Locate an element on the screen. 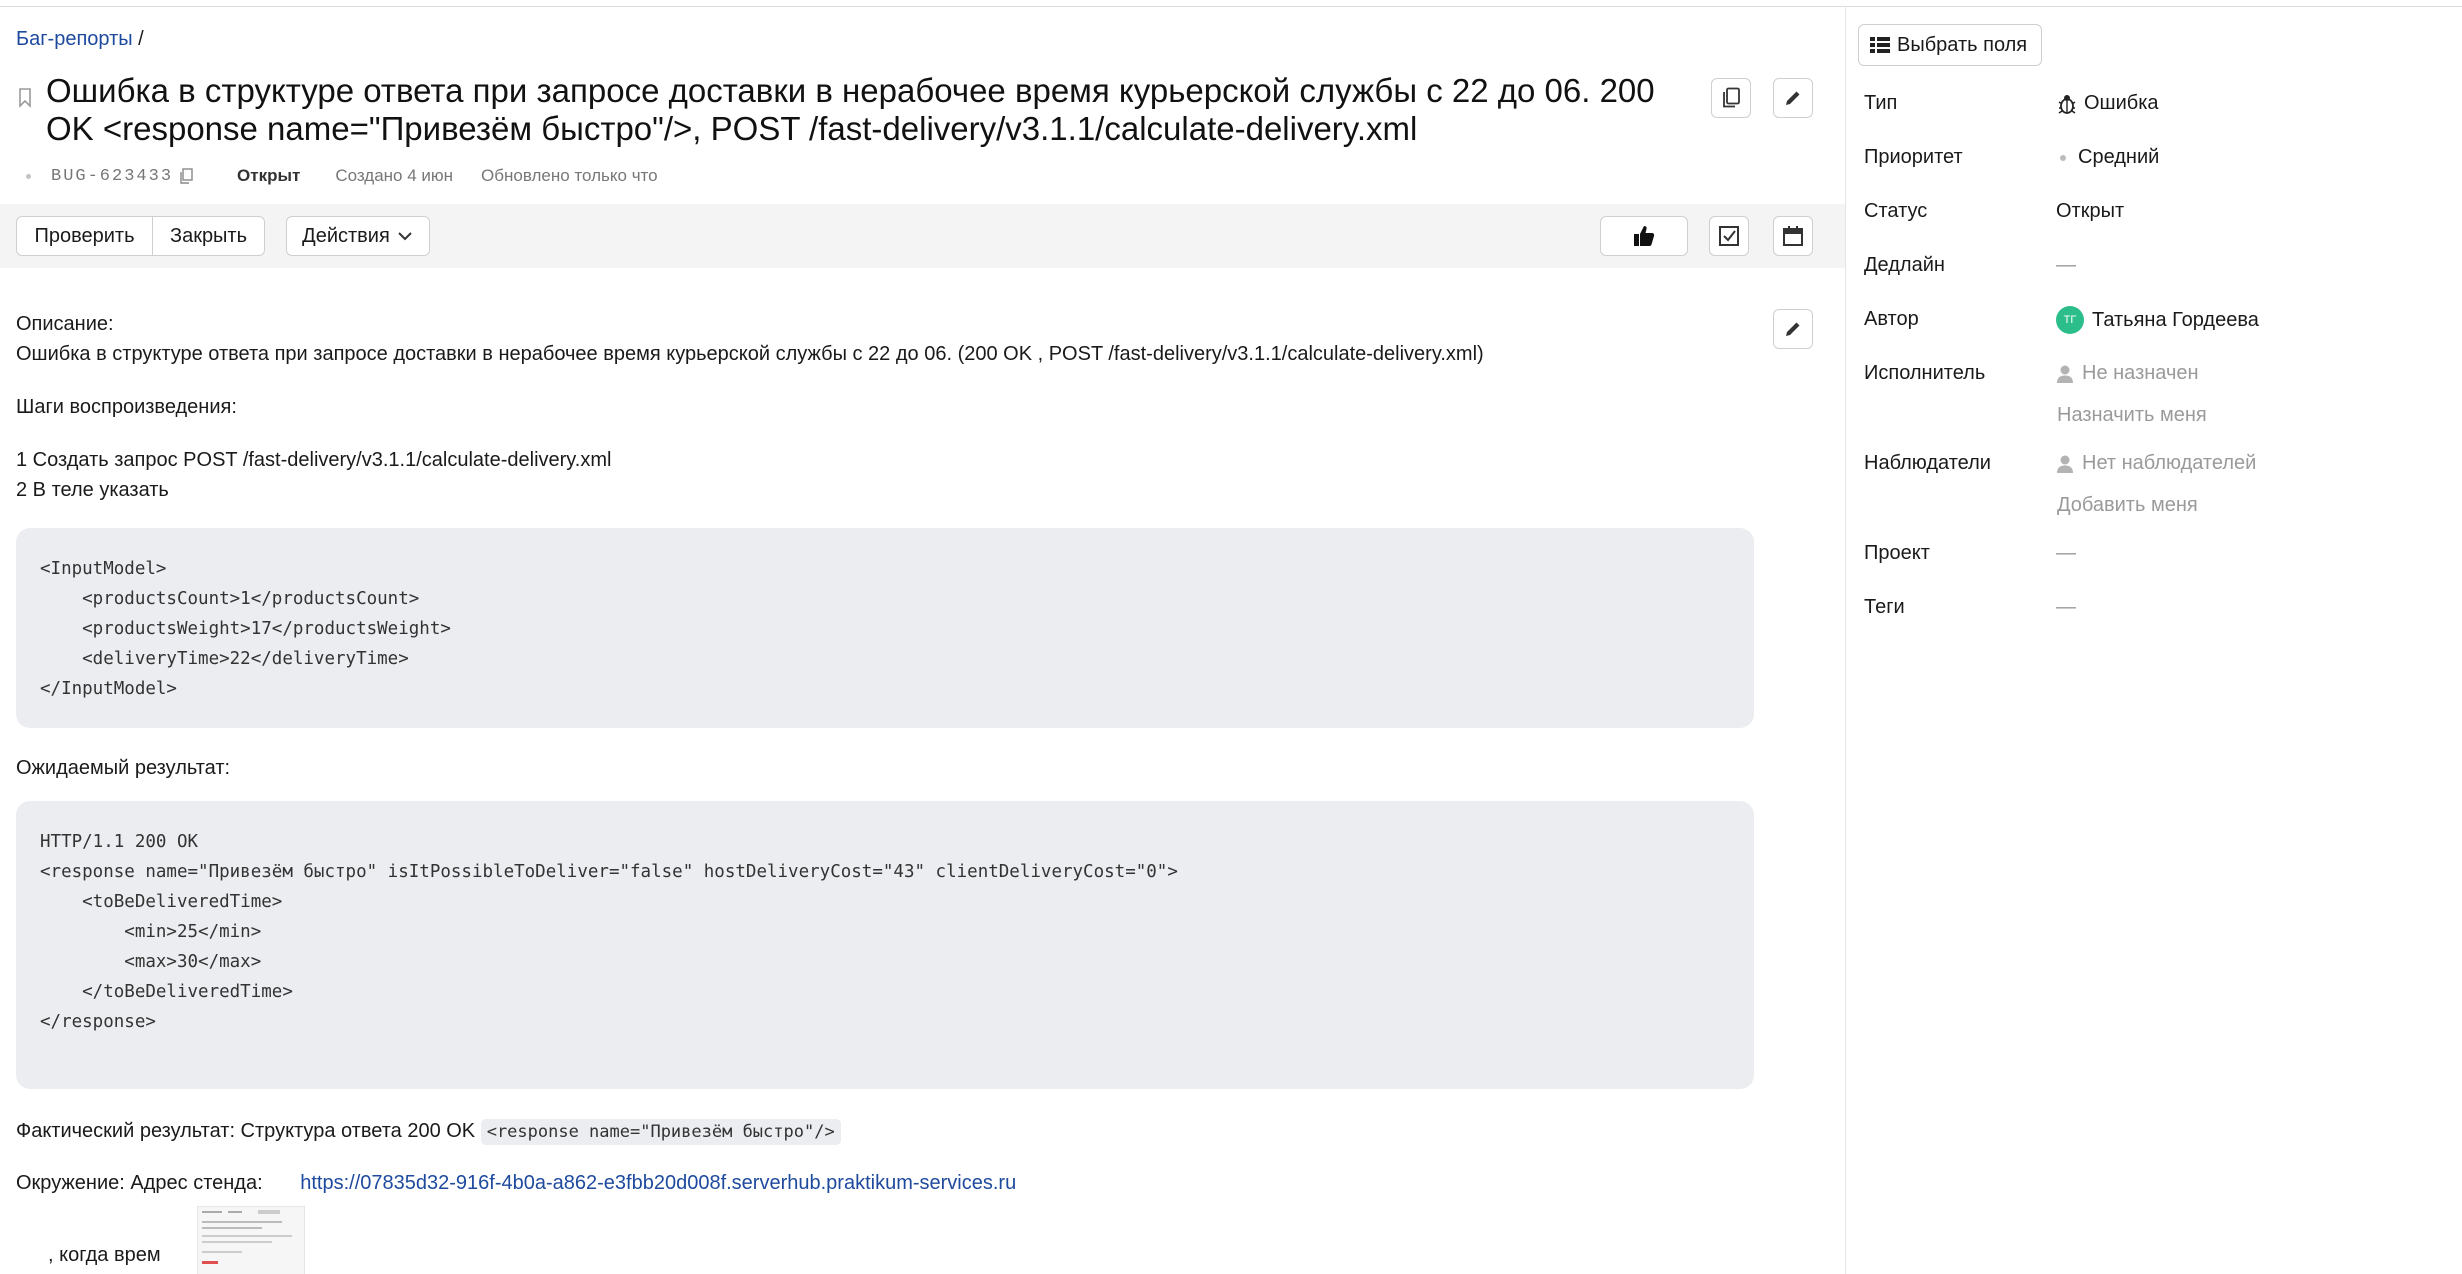 The width and height of the screenshot is (2462, 1274). prop-label-status: Статус is located at coordinates (1896, 211).